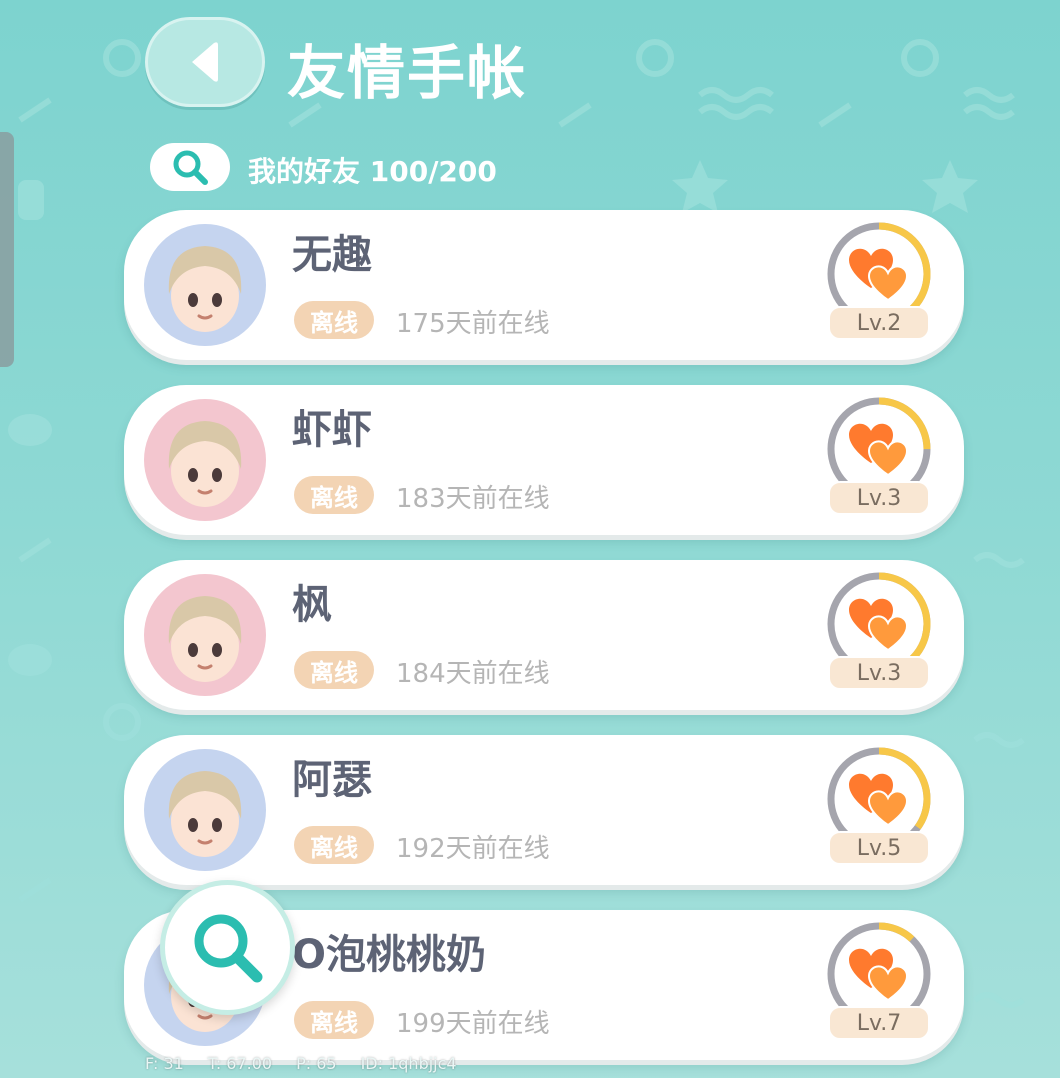 This screenshot has width=1060, height=1078. Describe the element at coordinates (332, 430) in the screenshot. I see `friend-name: 虾虾` at that location.